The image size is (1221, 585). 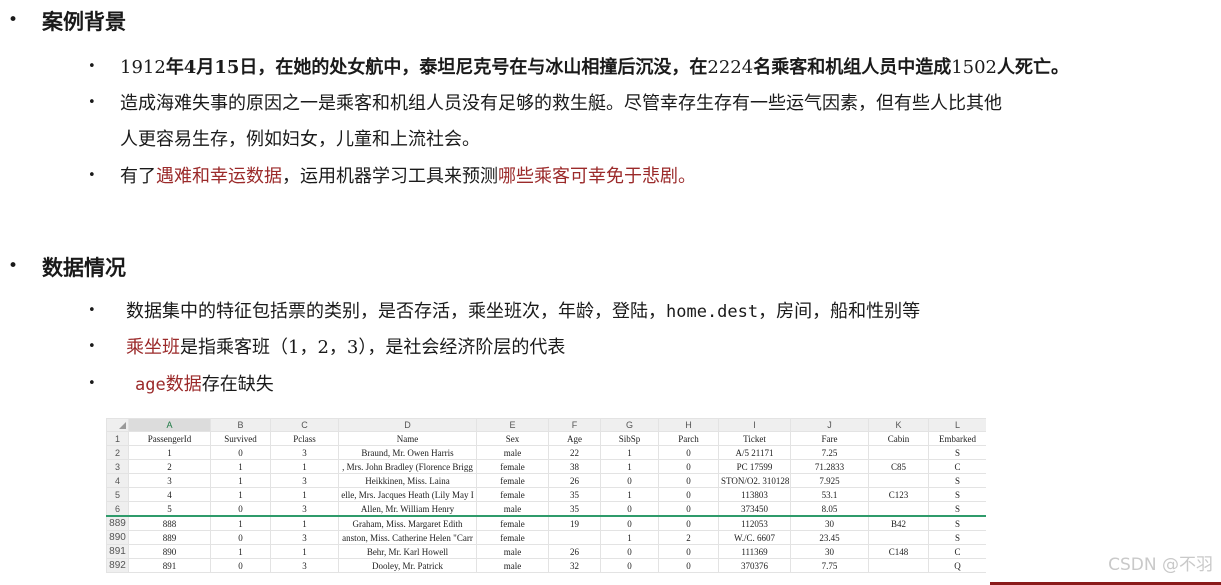 What do you see at coordinates (117, 466) in the screenshot?
I see `row-number: 3` at bounding box center [117, 466].